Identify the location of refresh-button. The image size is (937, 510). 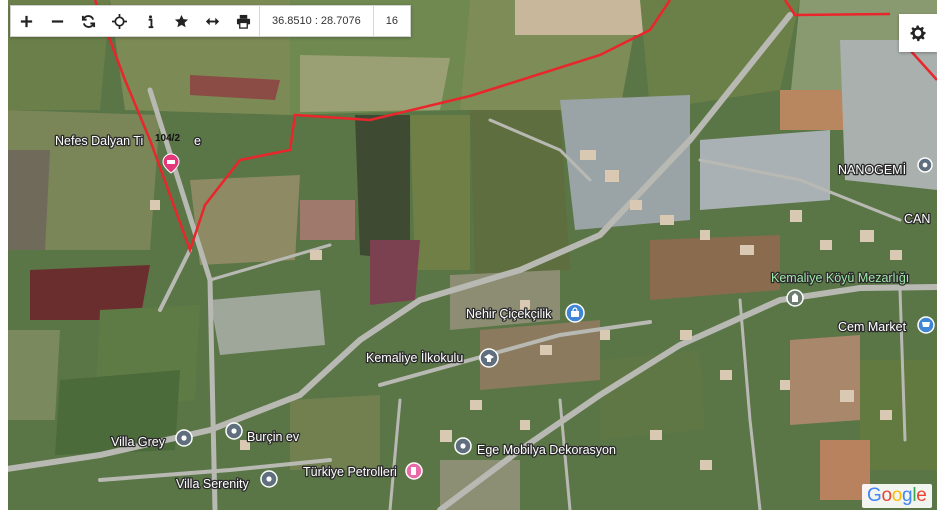
(88, 21).